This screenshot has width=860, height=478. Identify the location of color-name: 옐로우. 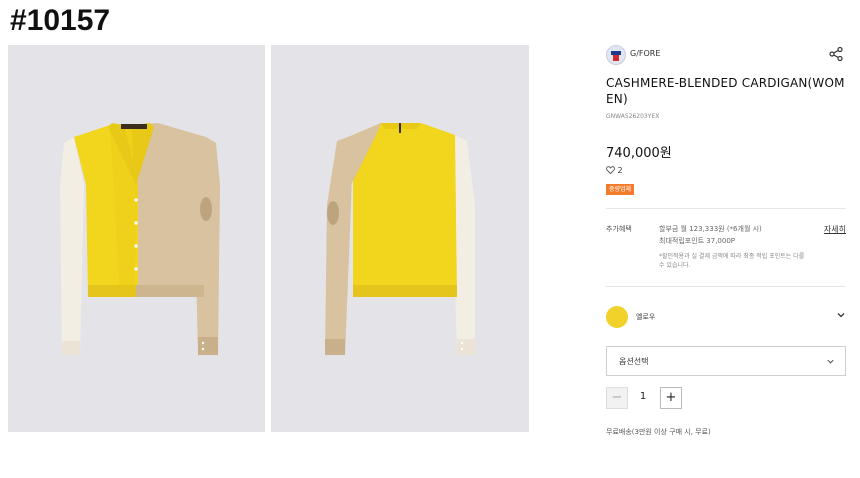
(646, 317).